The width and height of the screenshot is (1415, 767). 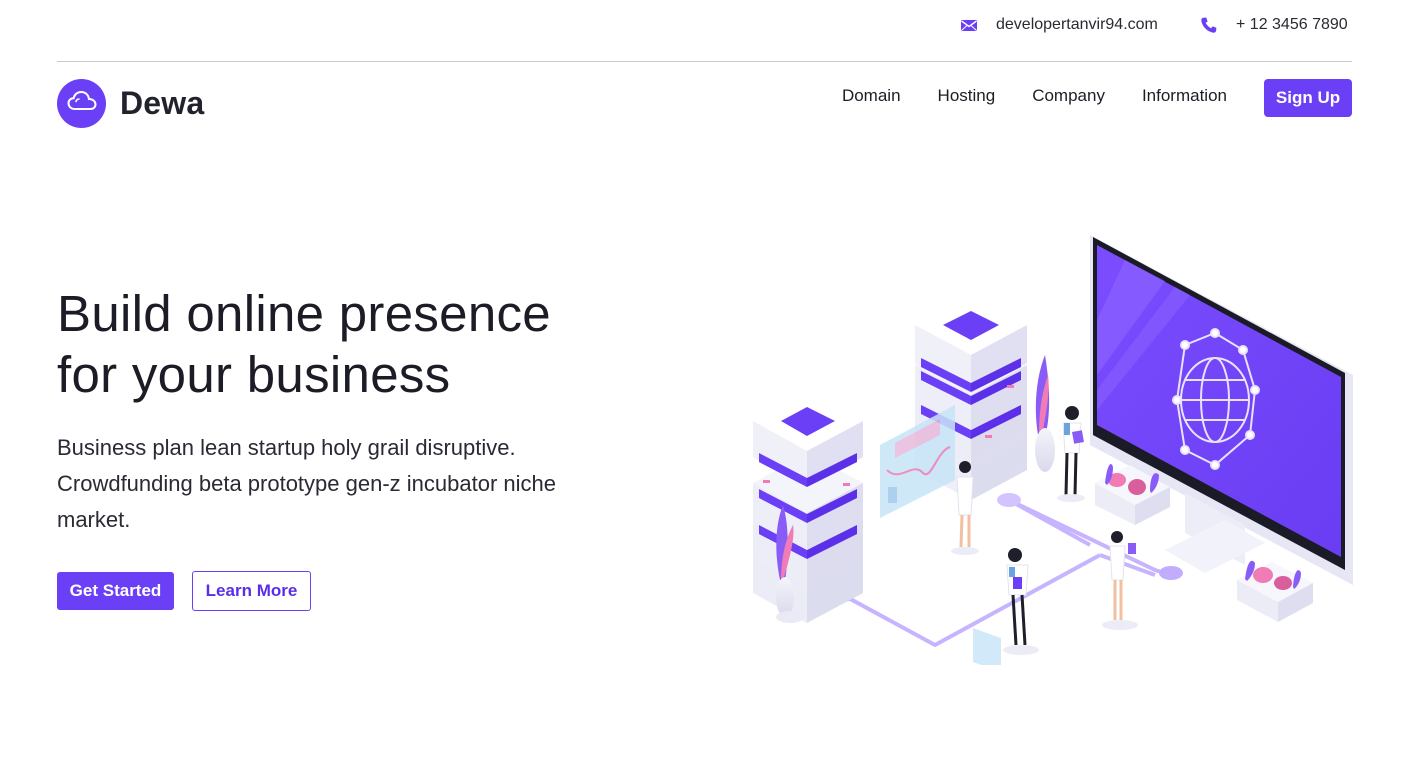 I want to click on hero-title: Build online presence for your business, so click(x=337, y=344).